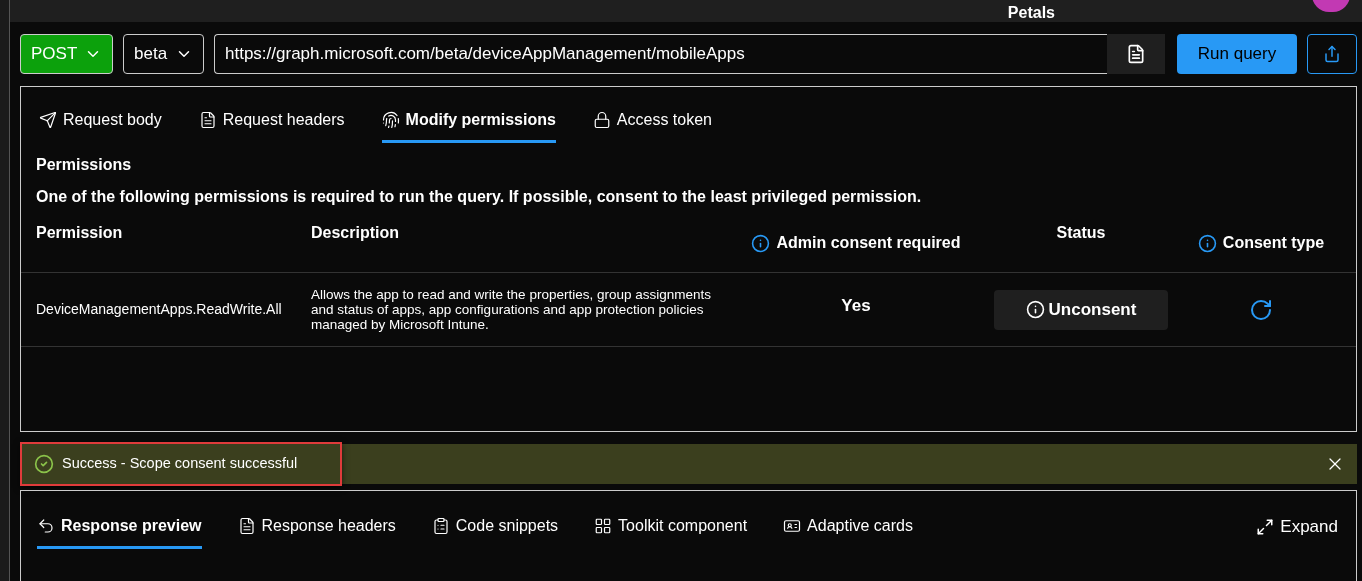 The image size is (1362, 581). I want to click on column-header: Consent type, so click(1273, 243).